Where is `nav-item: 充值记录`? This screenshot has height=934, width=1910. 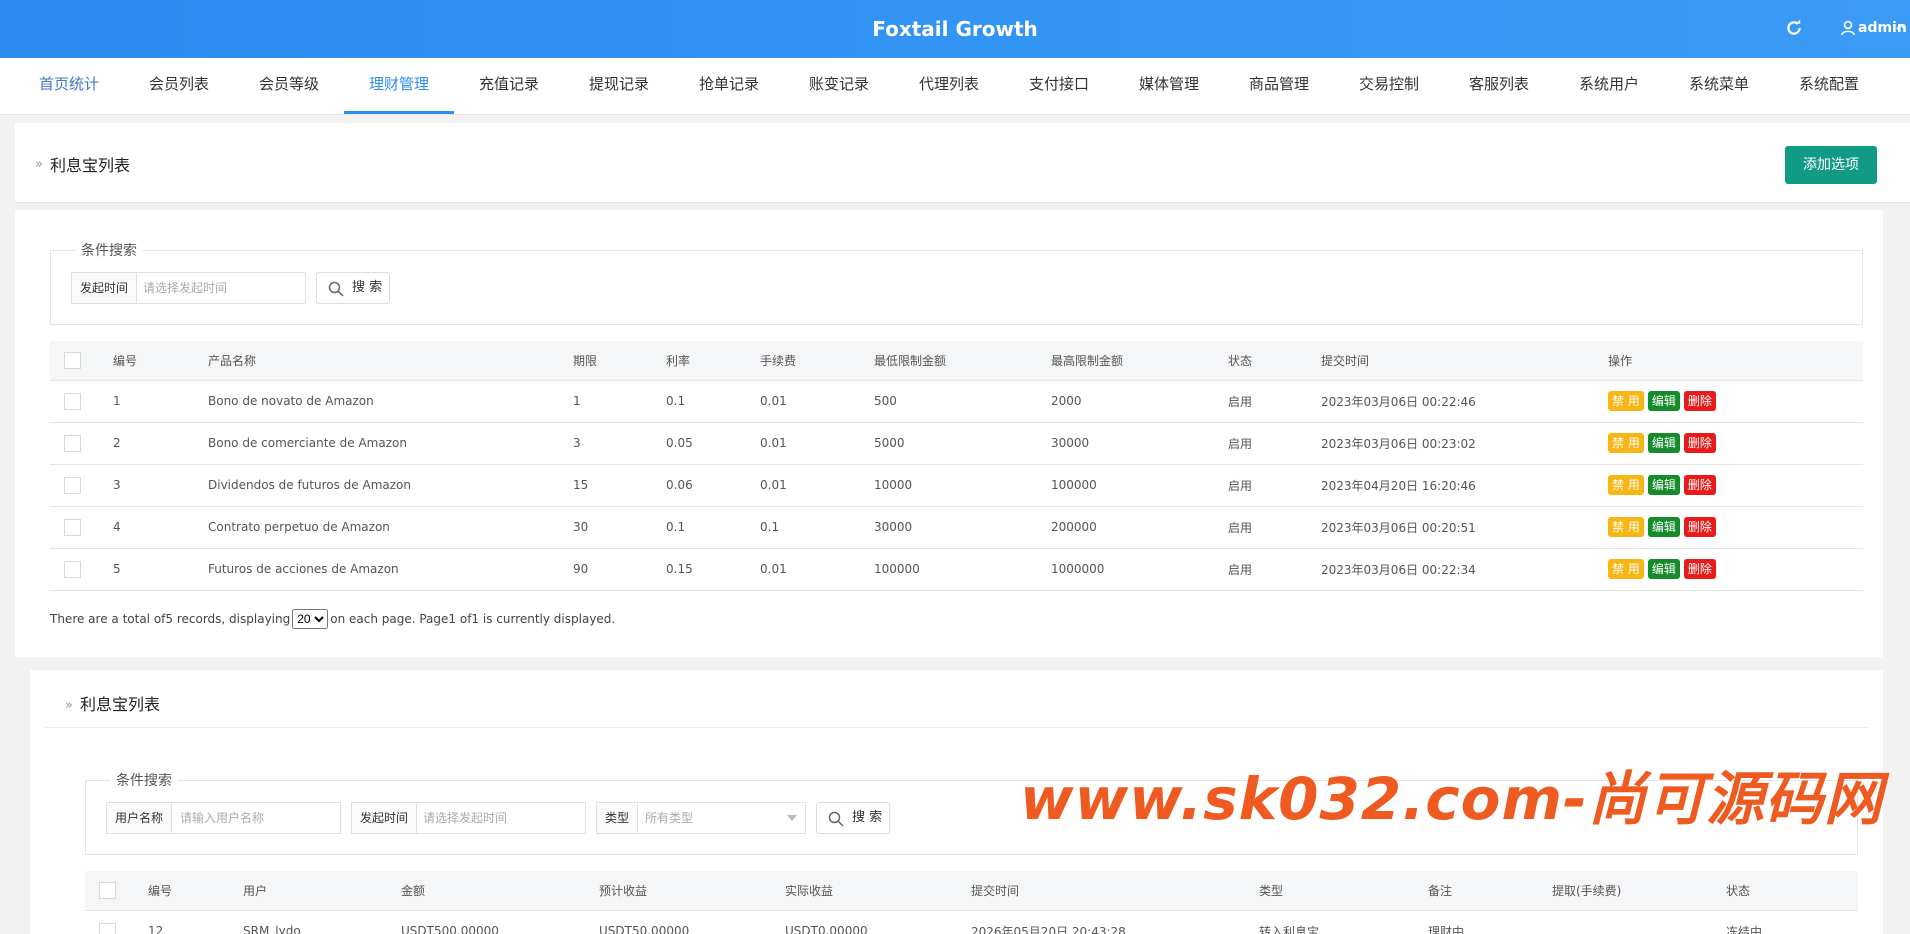 nav-item: 充值记录 is located at coordinates (509, 86).